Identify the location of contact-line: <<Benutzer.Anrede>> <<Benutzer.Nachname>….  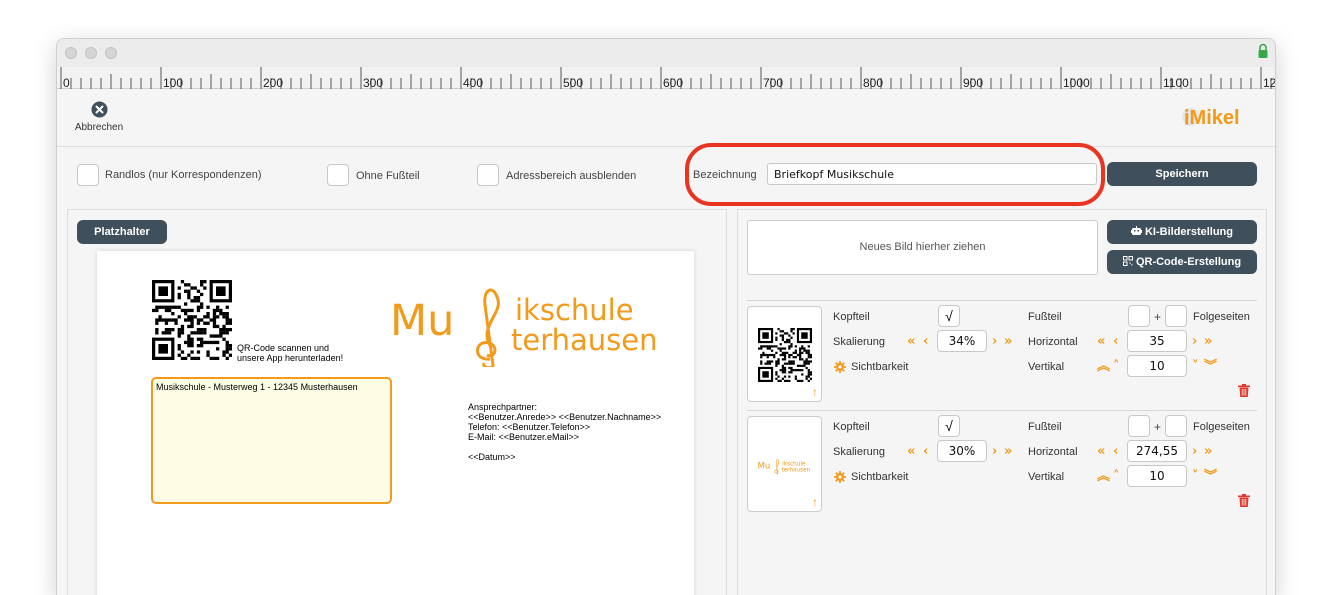
(565, 417).